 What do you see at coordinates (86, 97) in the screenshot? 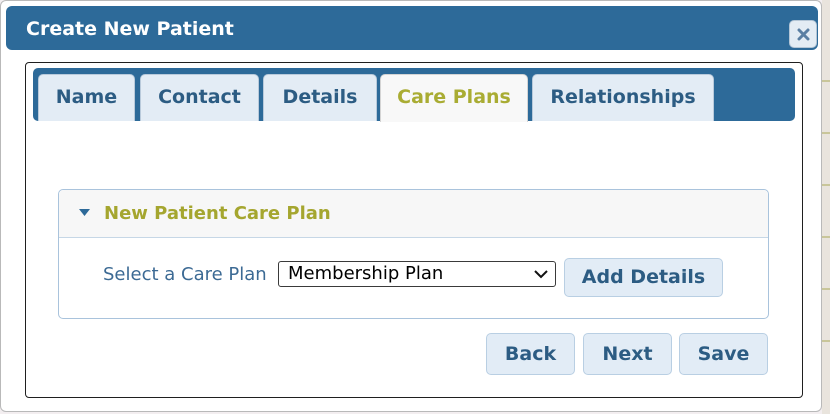
I see `tab-name: Name` at bounding box center [86, 97].